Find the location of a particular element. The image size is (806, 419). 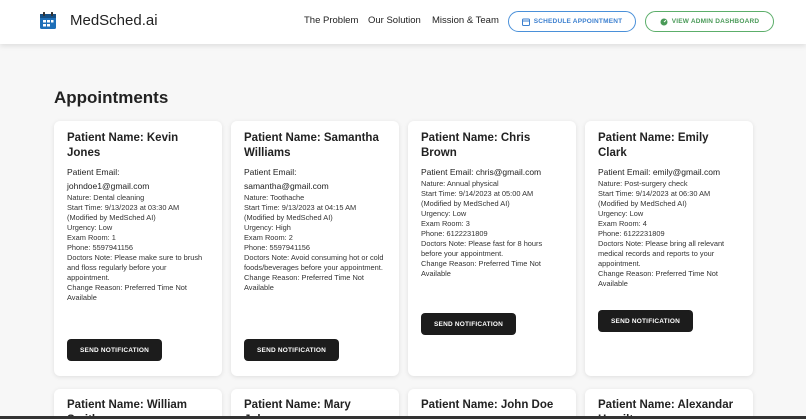

patient-email: Patient Email: chris@gmail.com is located at coordinates (492, 172).